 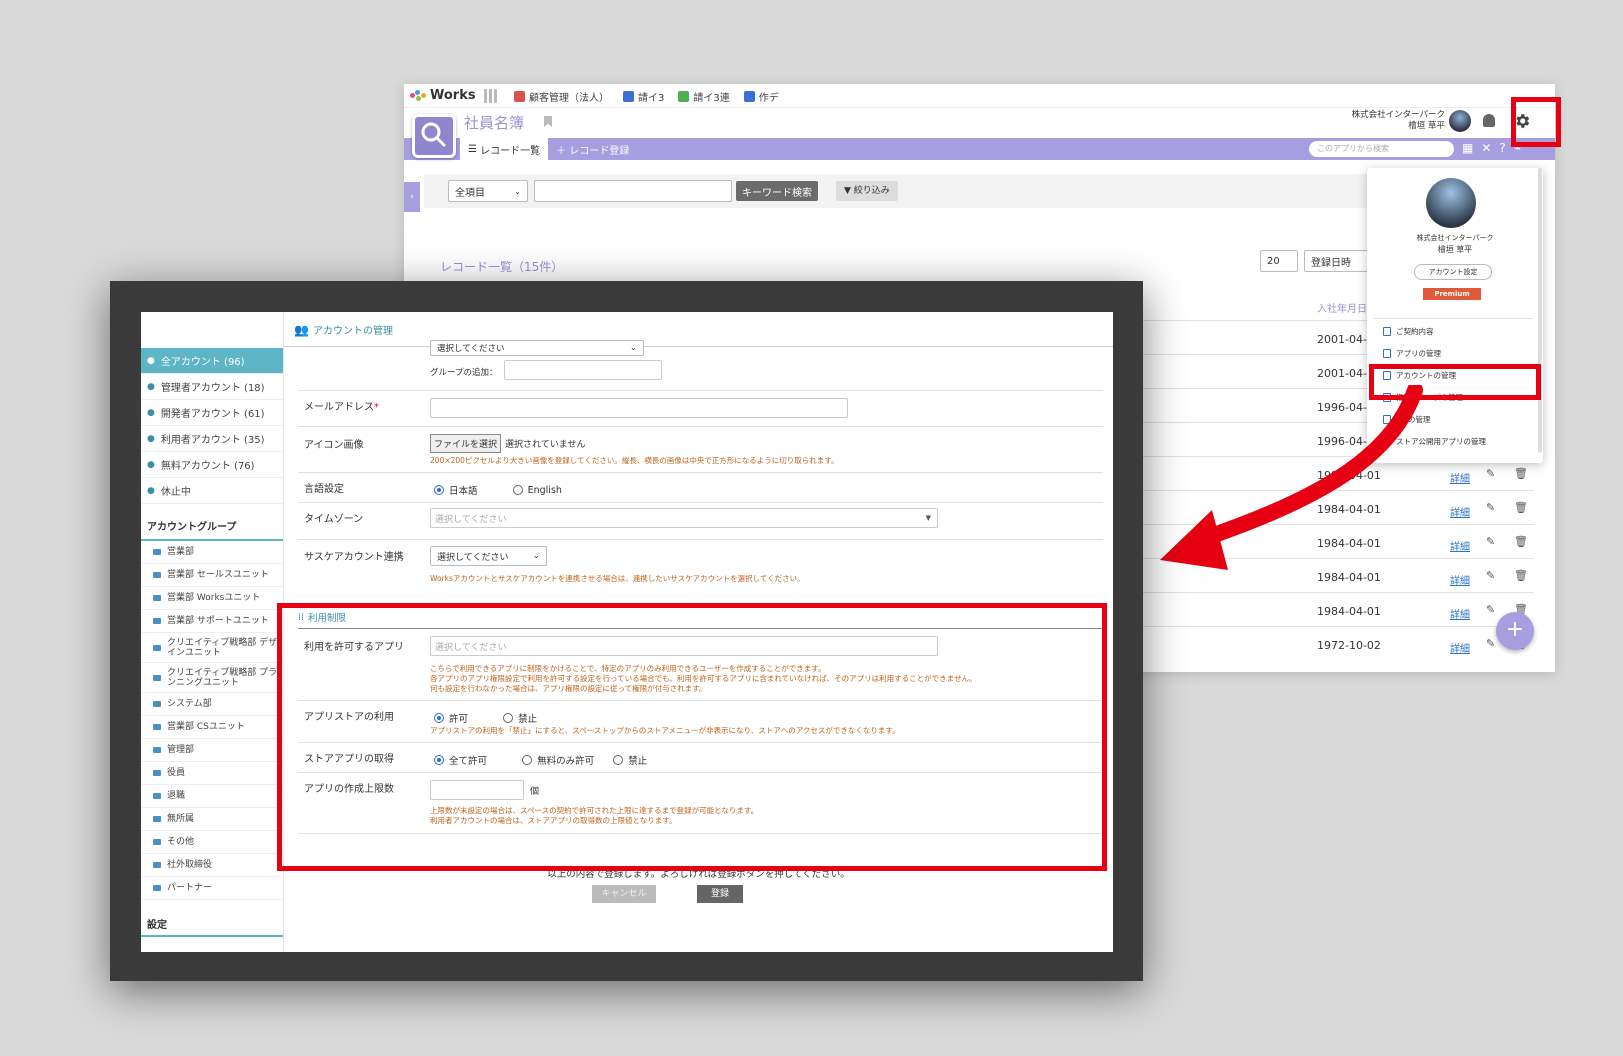 What do you see at coordinates (334, 519) in the screenshot?
I see `timezone-label: タイムゾーン` at bounding box center [334, 519].